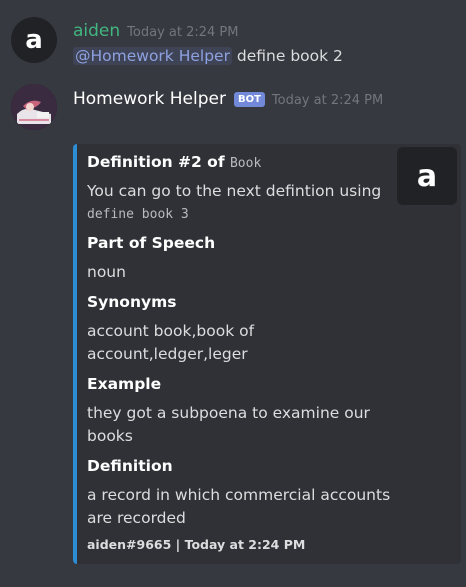 The width and height of the screenshot is (466, 587). I want to click on message-header: Homework Helper BOT Today at 2:24 PM, so click(228, 99).